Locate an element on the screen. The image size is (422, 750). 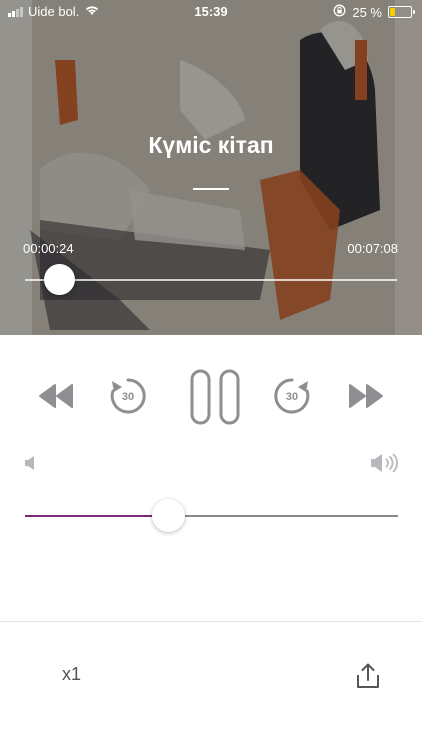
skip-forward-seconds: 30 is located at coordinates (292, 397).